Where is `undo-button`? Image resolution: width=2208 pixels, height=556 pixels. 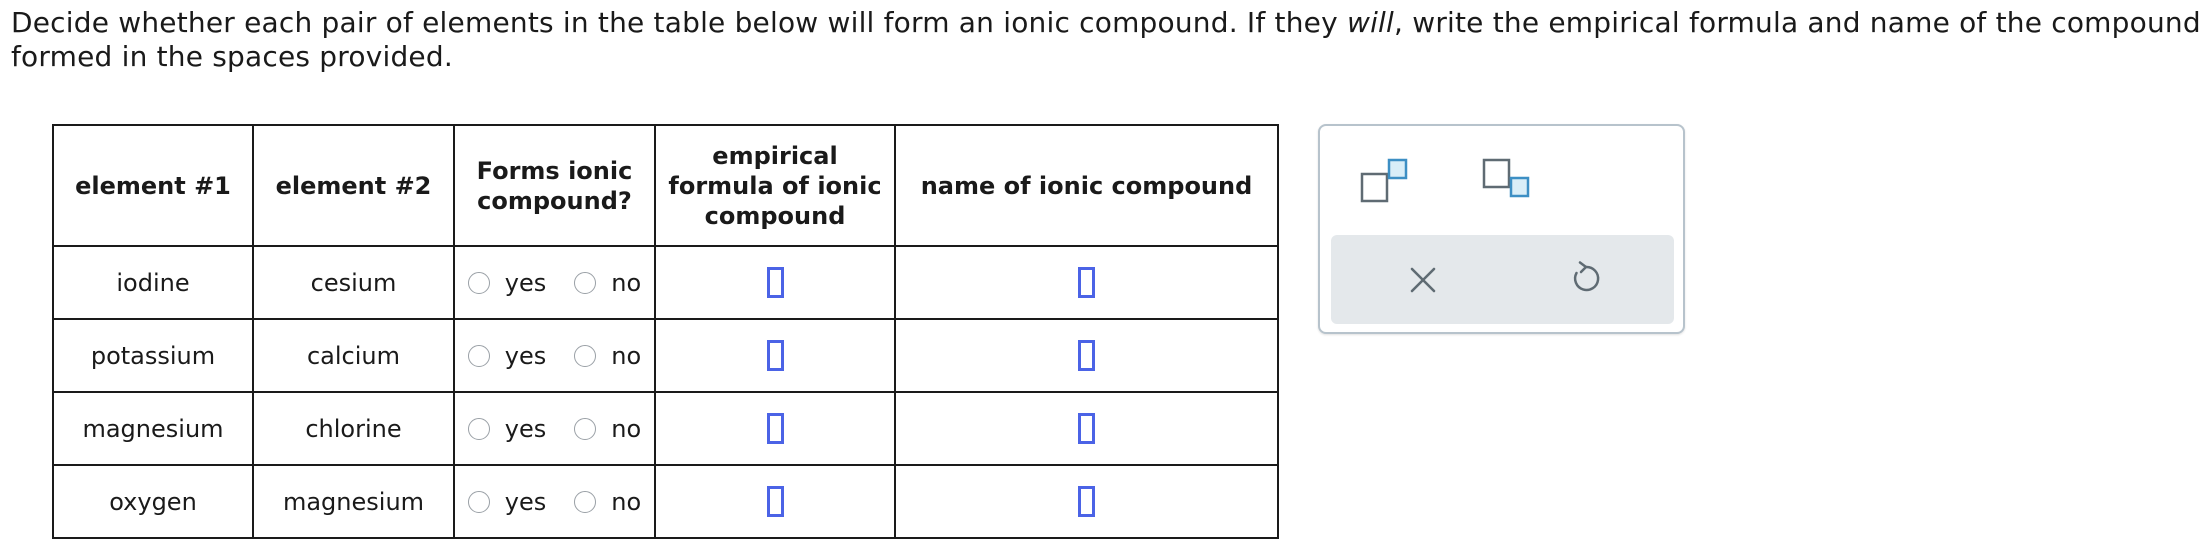 undo-button is located at coordinates (1586, 278).